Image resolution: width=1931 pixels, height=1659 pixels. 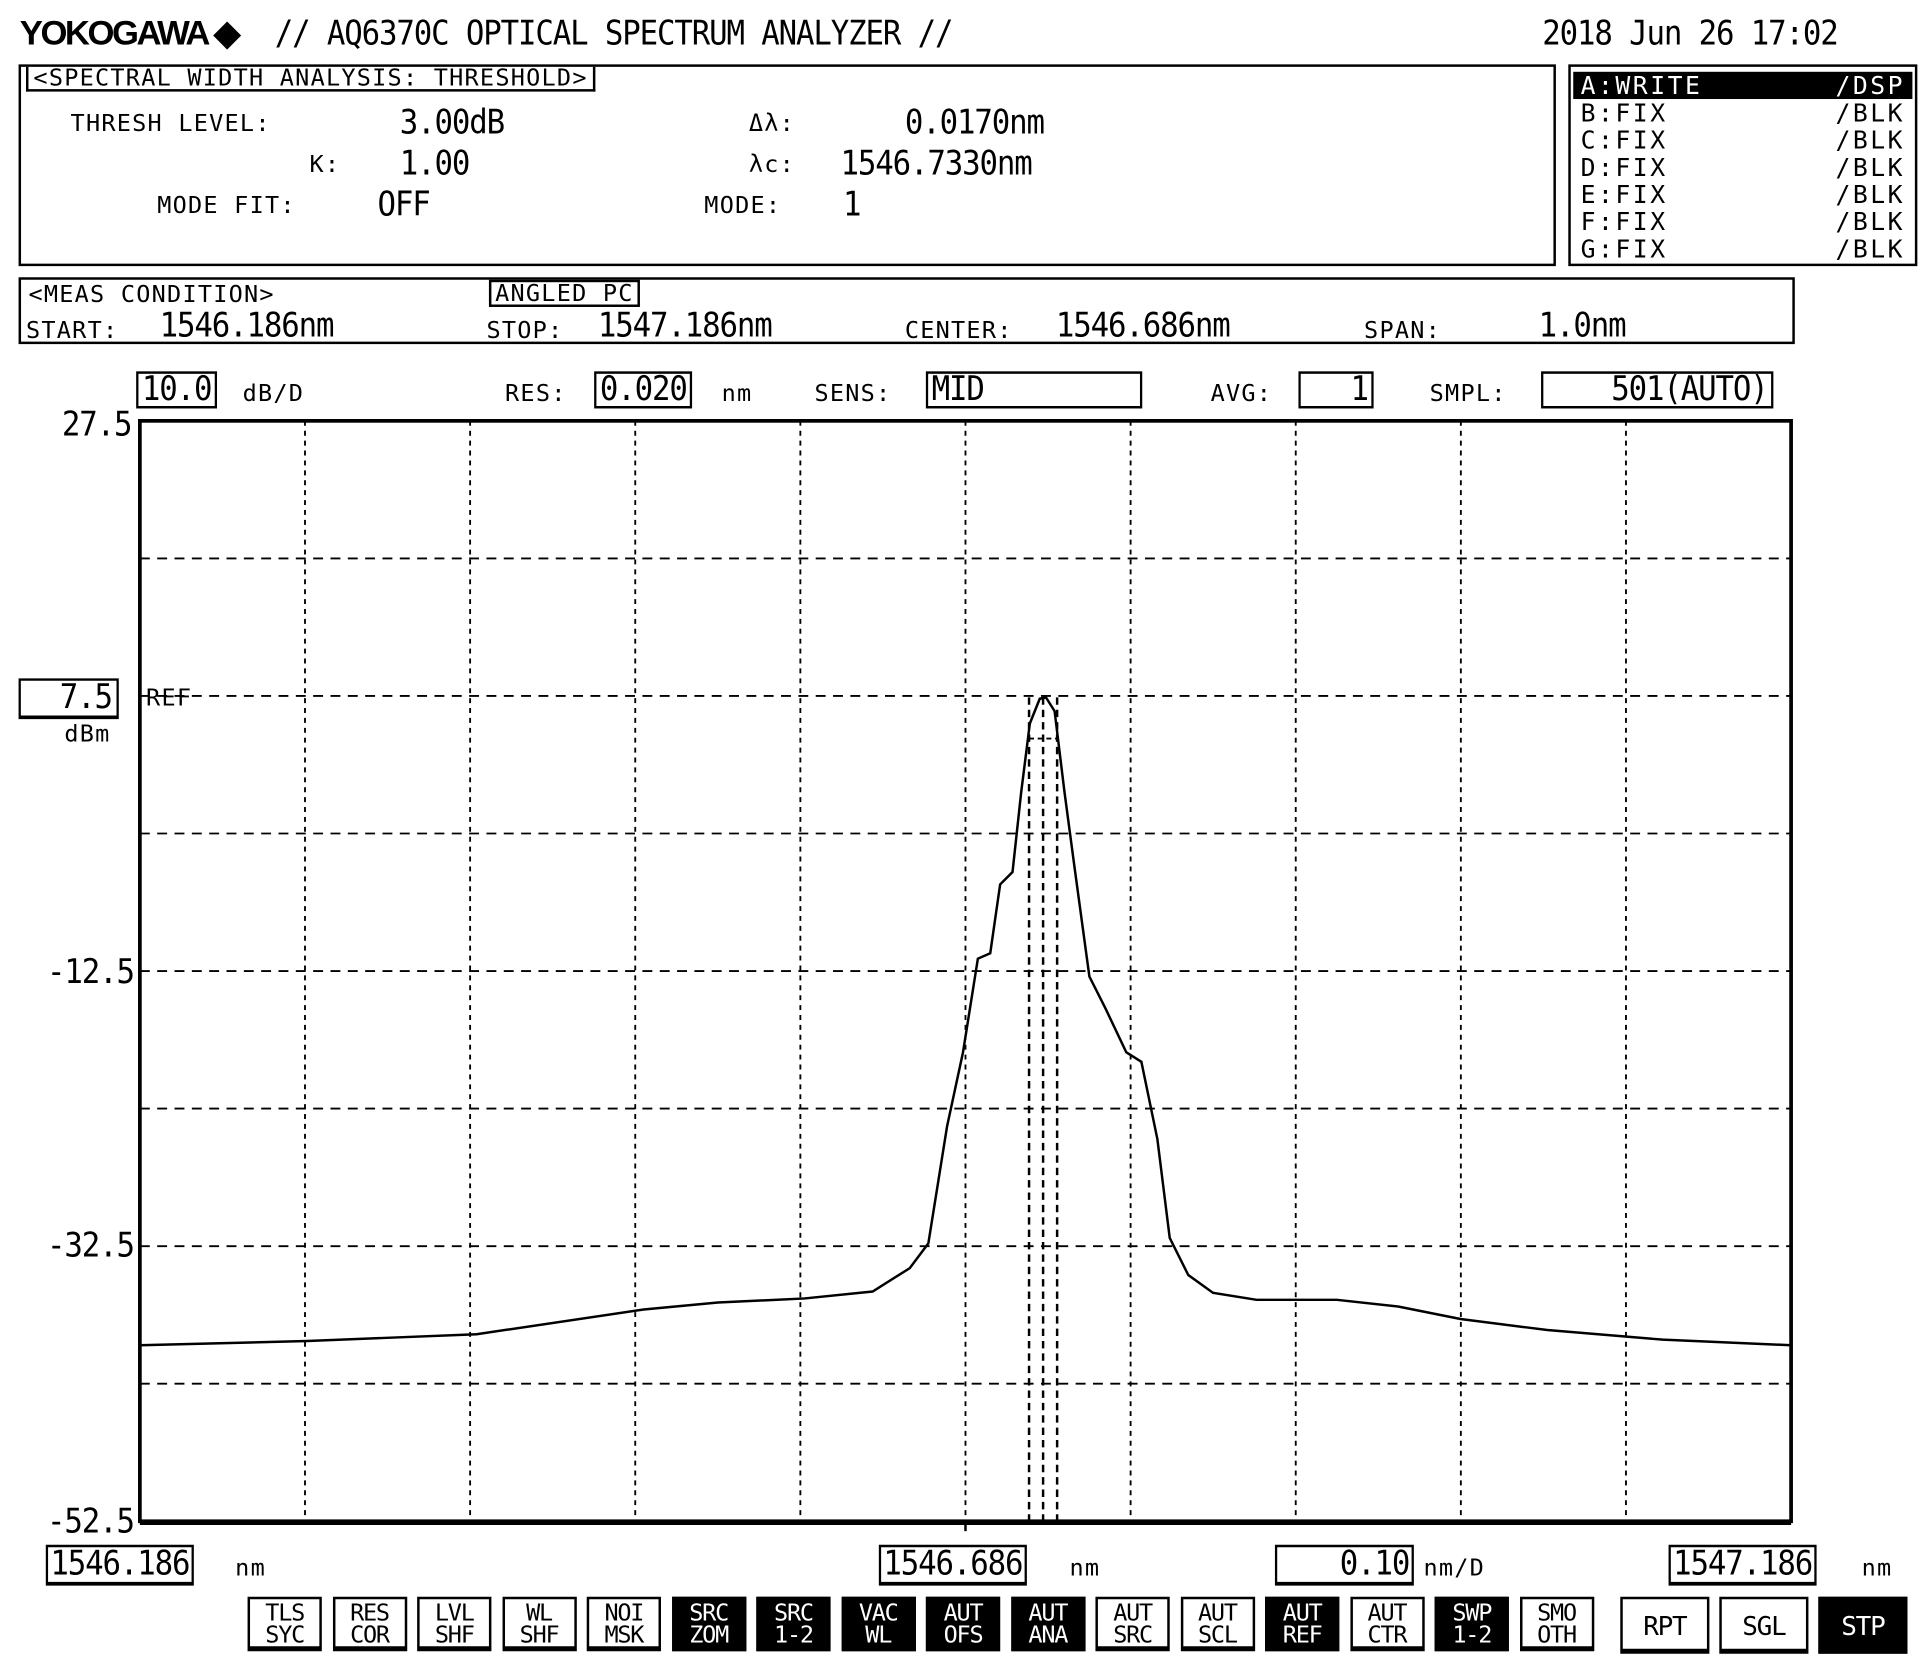 I want to click on softkey-line2: OTH, so click(x=1557, y=1635).